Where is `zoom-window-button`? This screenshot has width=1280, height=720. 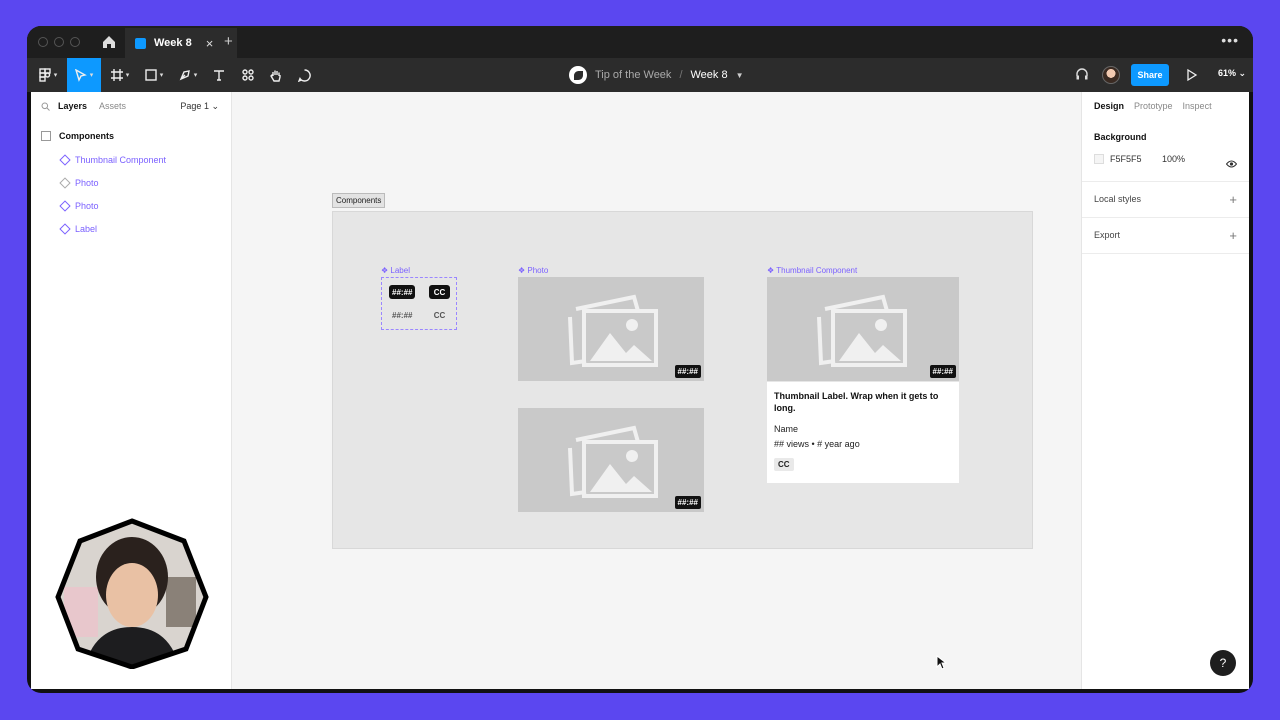
zoom-window-button is located at coordinates (75, 42).